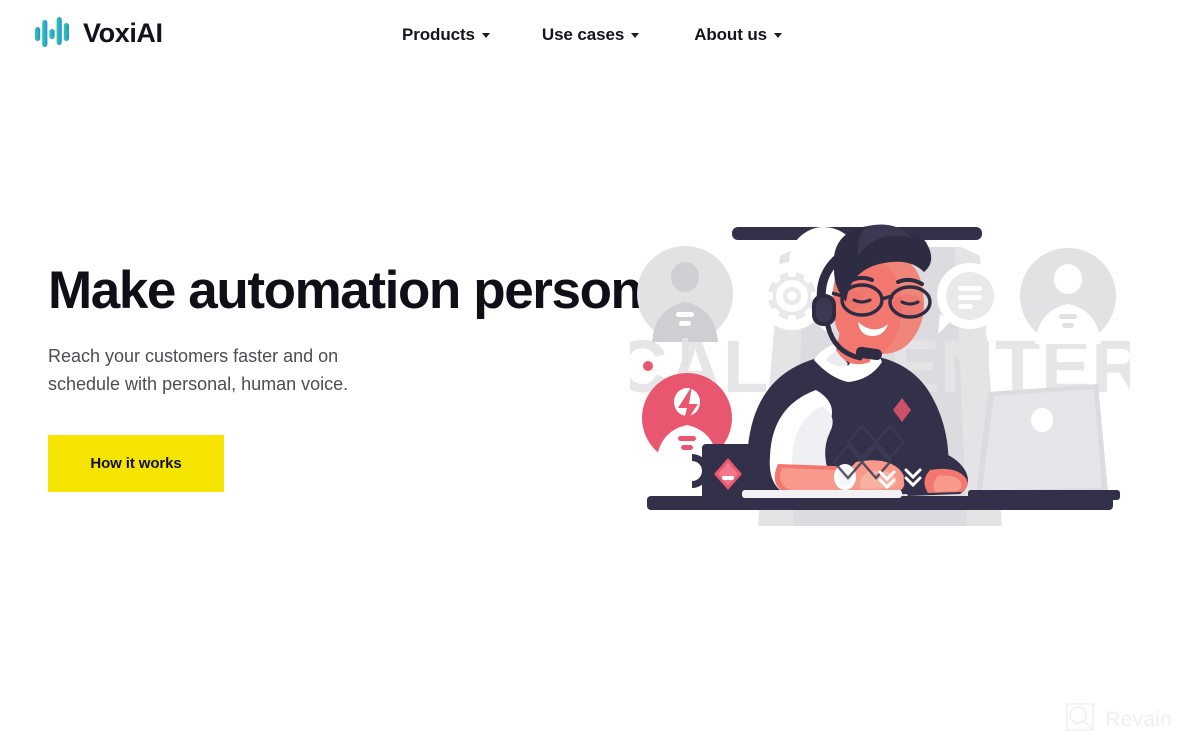 This screenshot has width=1190, height=753. I want to click on nav-item-products: Products, so click(446, 34).